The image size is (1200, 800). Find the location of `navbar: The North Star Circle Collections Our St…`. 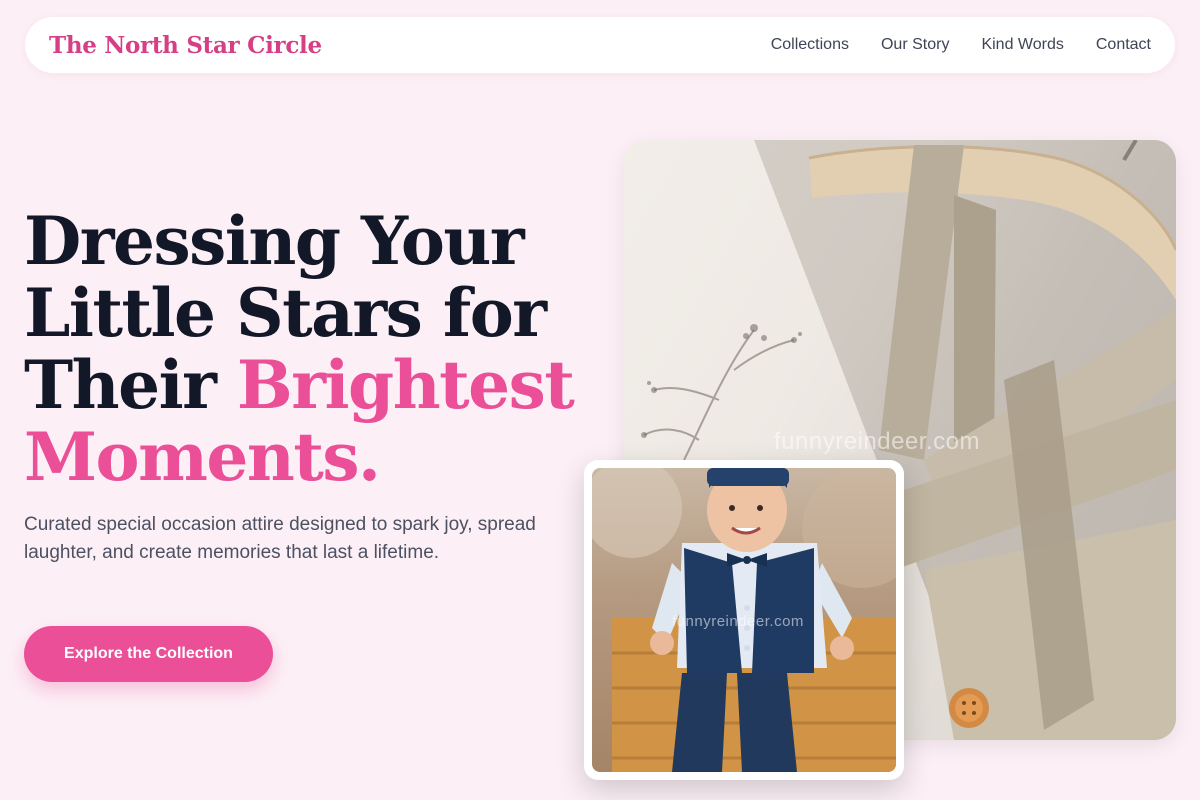

navbar: The North Star Circle Collections Our St… is located at coordinates (600, 45).